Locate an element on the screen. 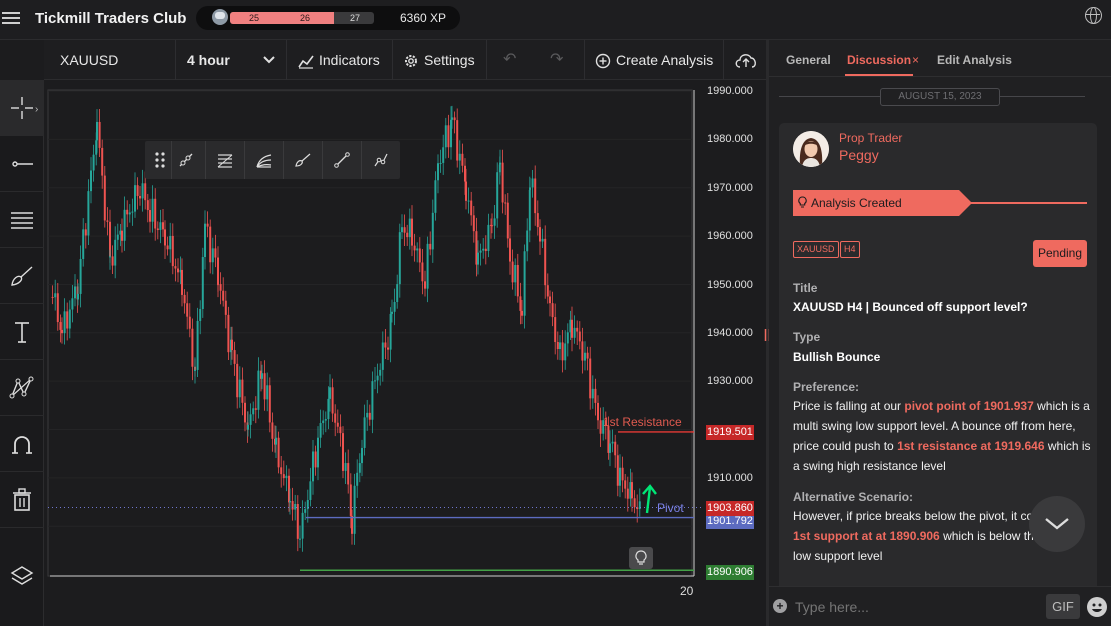 Image resolution: width=1111 pixels, height=626 pixels. symbol-selector: XAUUSD is located at coordinates (89, 60).